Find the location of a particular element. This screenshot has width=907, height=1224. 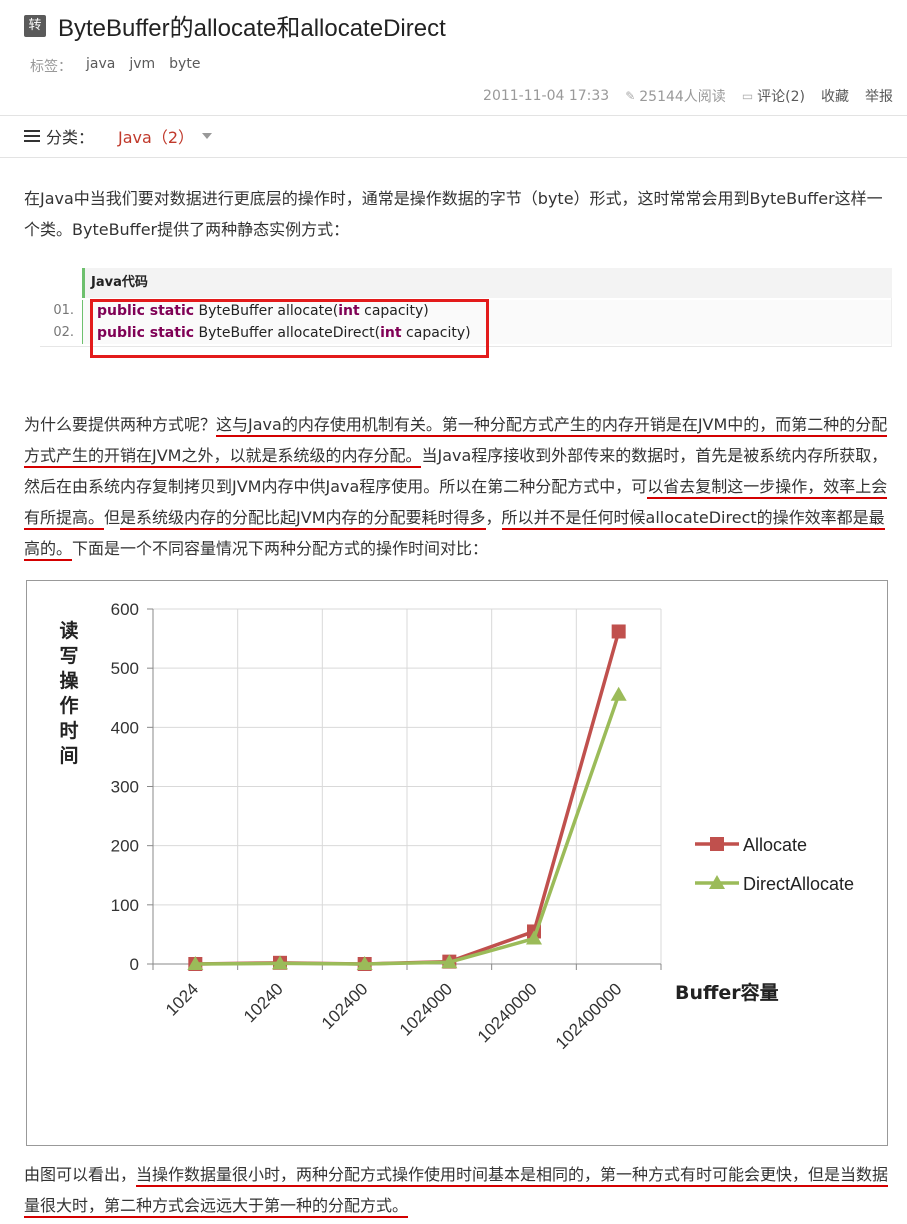

comments-link: ▭ 评论(2) is located at coordinates (773, 96).